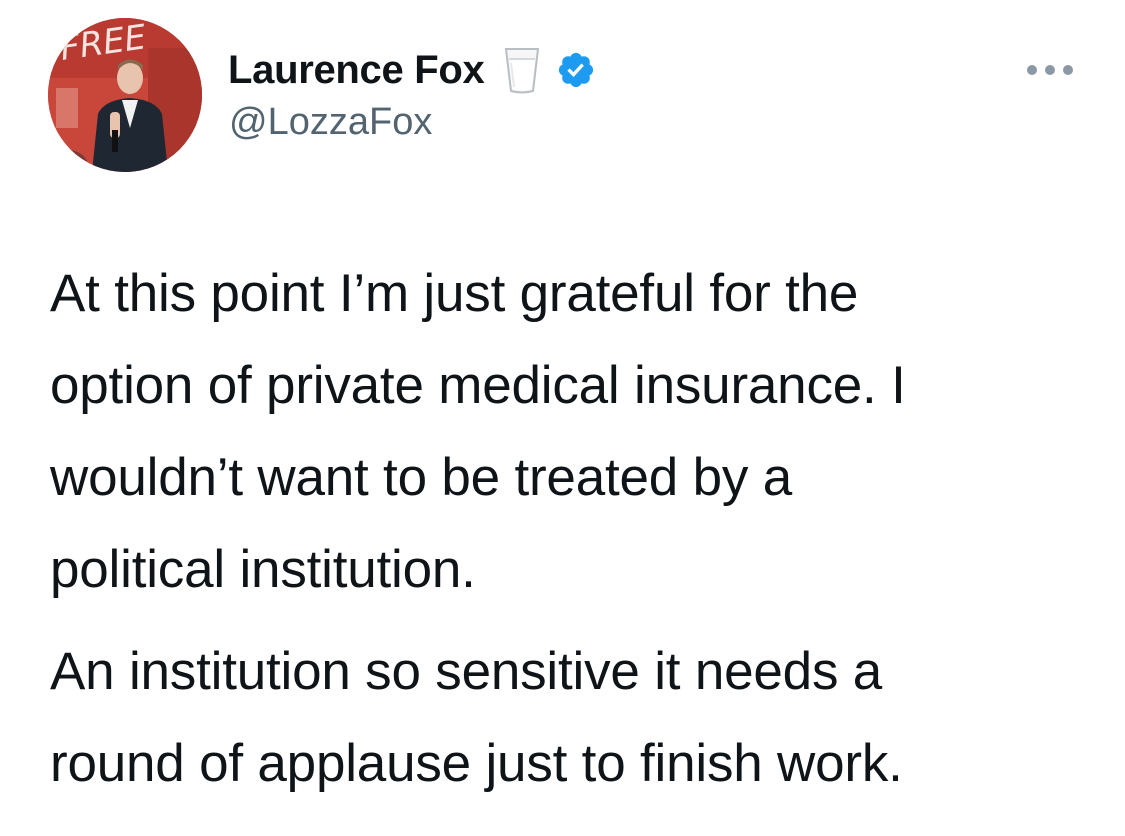 The width and height of the screenshot is (1125, 836). I want to click on tweet-line: option of private medical insurance. I, so click(478, 385).